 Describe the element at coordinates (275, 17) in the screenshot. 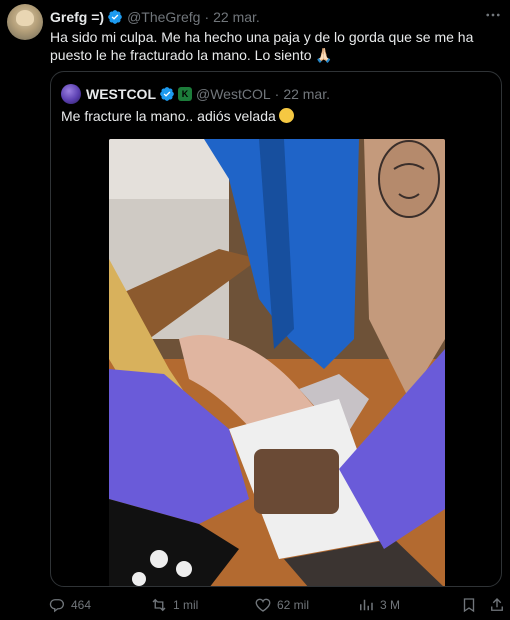

I see `tweet-header: Grefg =) @TheGrefg · 22 mar.` at that location.